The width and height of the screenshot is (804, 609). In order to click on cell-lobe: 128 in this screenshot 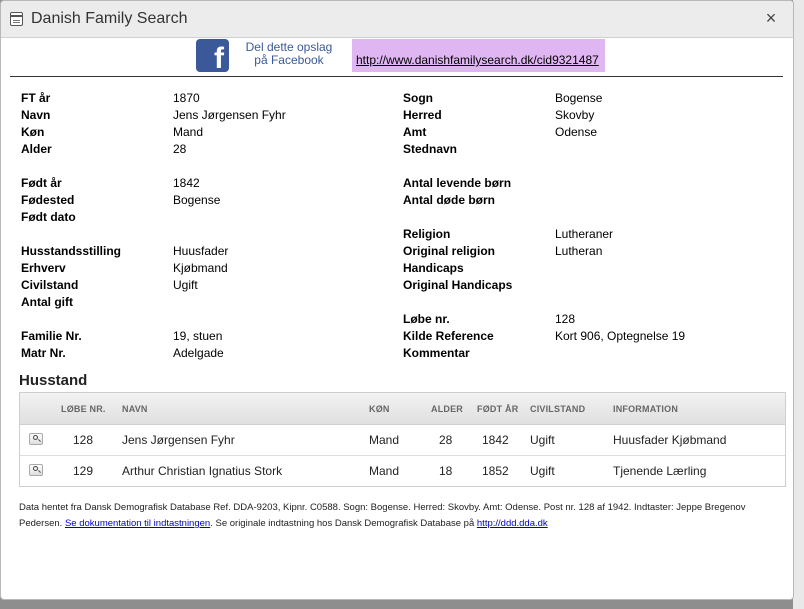, I will do `click(83, 440)`.